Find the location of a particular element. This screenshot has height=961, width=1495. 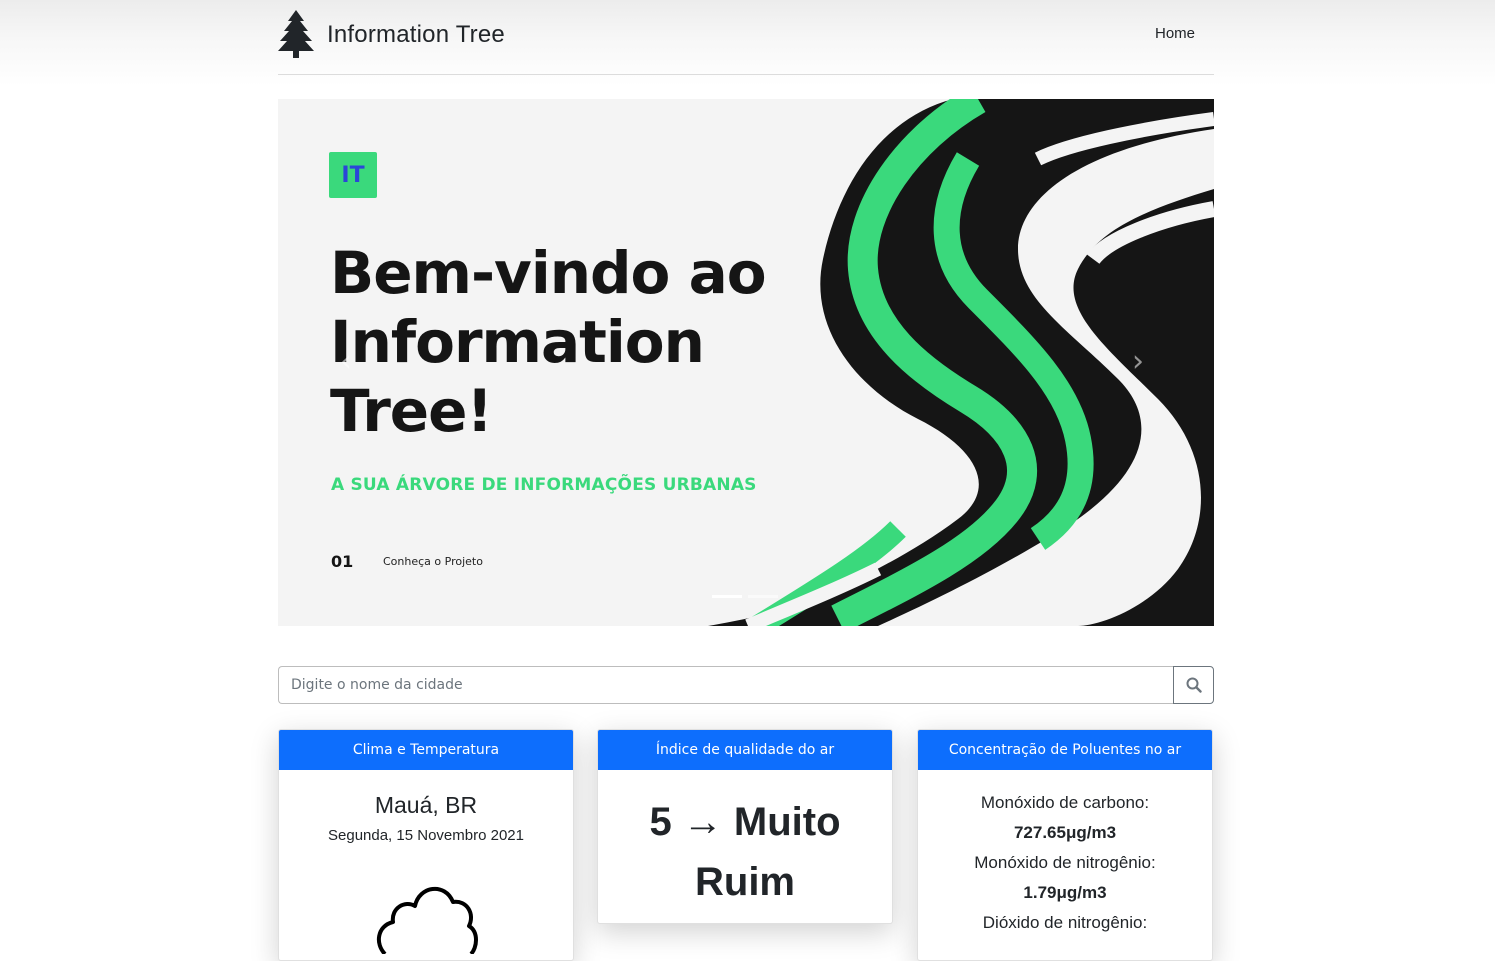

pollutants-card-header: Concentração de Poluentes no ar is located at coordinates (1065, 750).